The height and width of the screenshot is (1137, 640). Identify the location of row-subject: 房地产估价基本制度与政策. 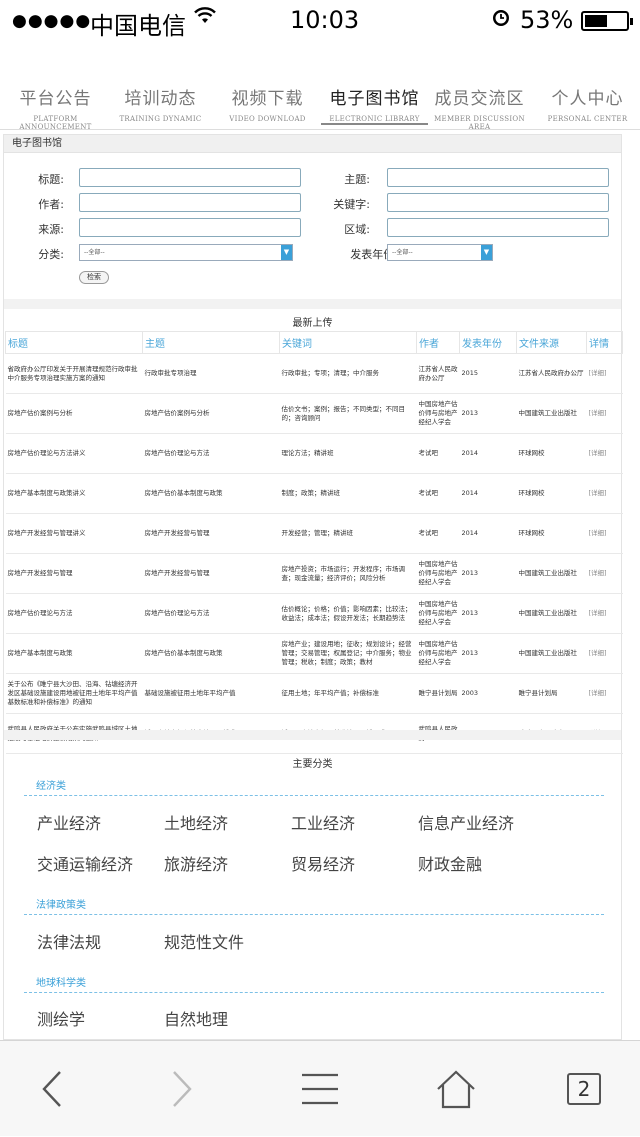
(211, 493).